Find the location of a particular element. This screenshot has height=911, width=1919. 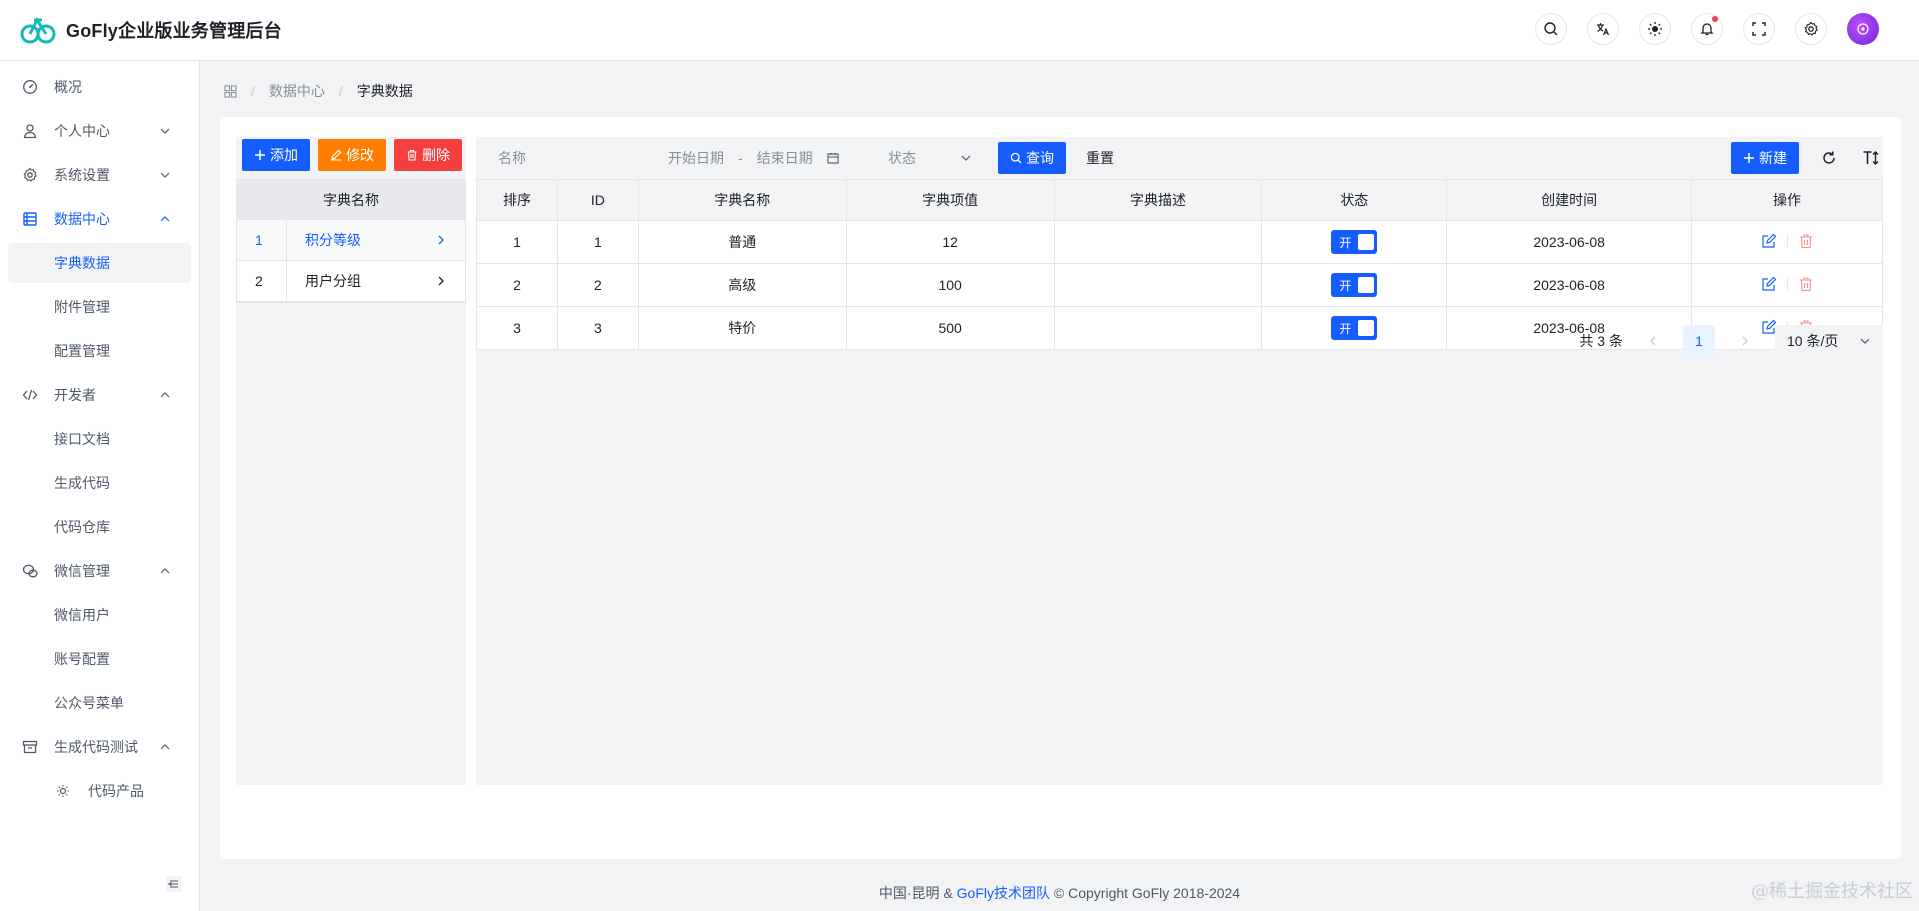

new-item-button: 新建 is located at coordinates (1765, 158).